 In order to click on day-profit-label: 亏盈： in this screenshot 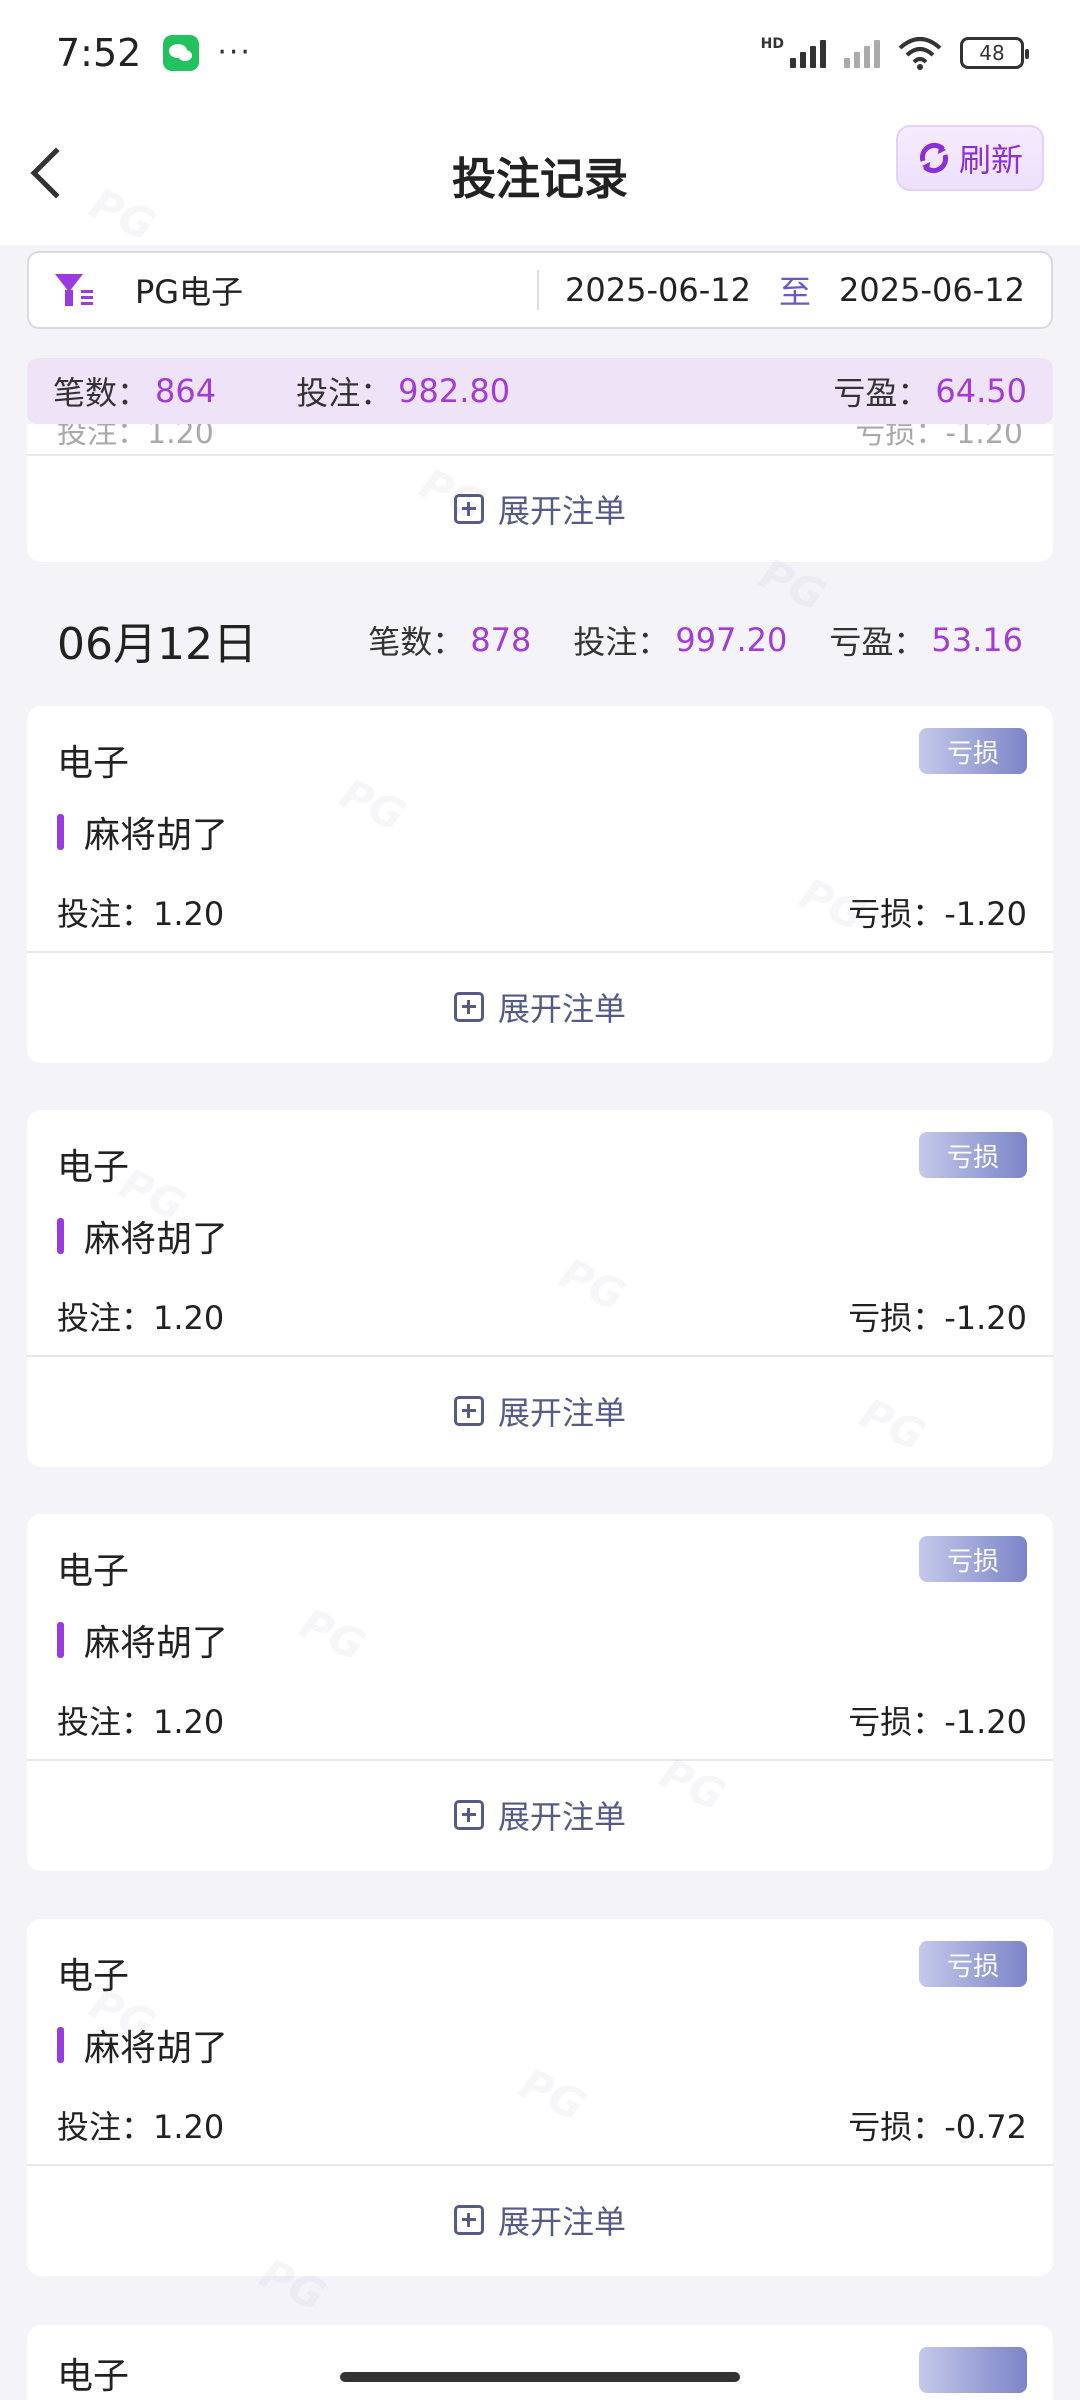, I will do `click(877, 642)`.